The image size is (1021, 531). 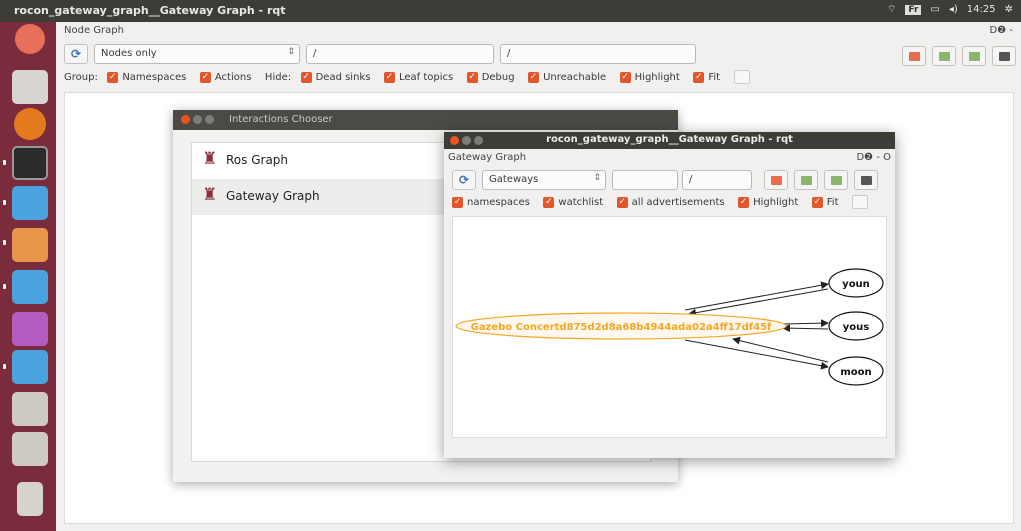 What do you see at coordinates (210, 195) in the screenshot?
I see `robot-icon: ♜` at bounding box center [210, 195].